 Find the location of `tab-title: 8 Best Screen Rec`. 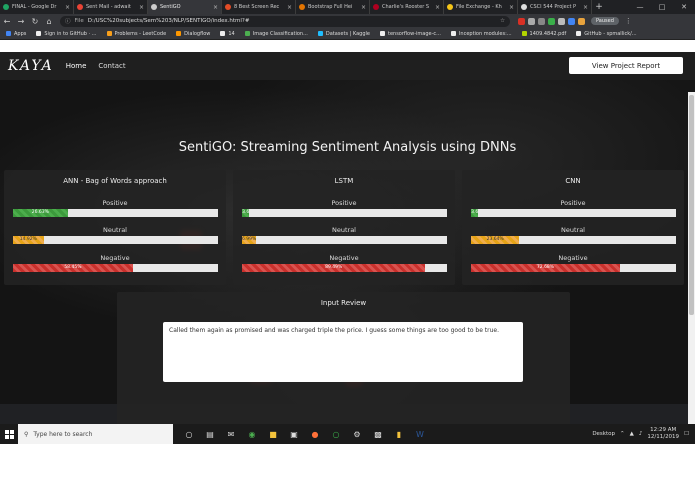

tab-title: 8 Best Screen Rec is located at coordinates (257, 7).